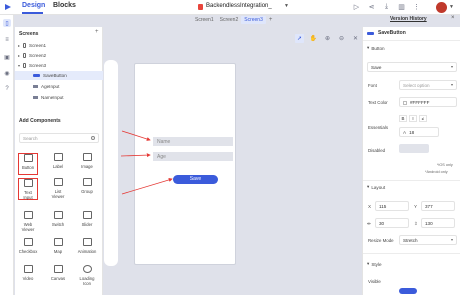  What do you see at coordinates (381, 240) in the screenshot?
I see `resize-mode-label: Resize Mode` at bounding box center [381, 240].